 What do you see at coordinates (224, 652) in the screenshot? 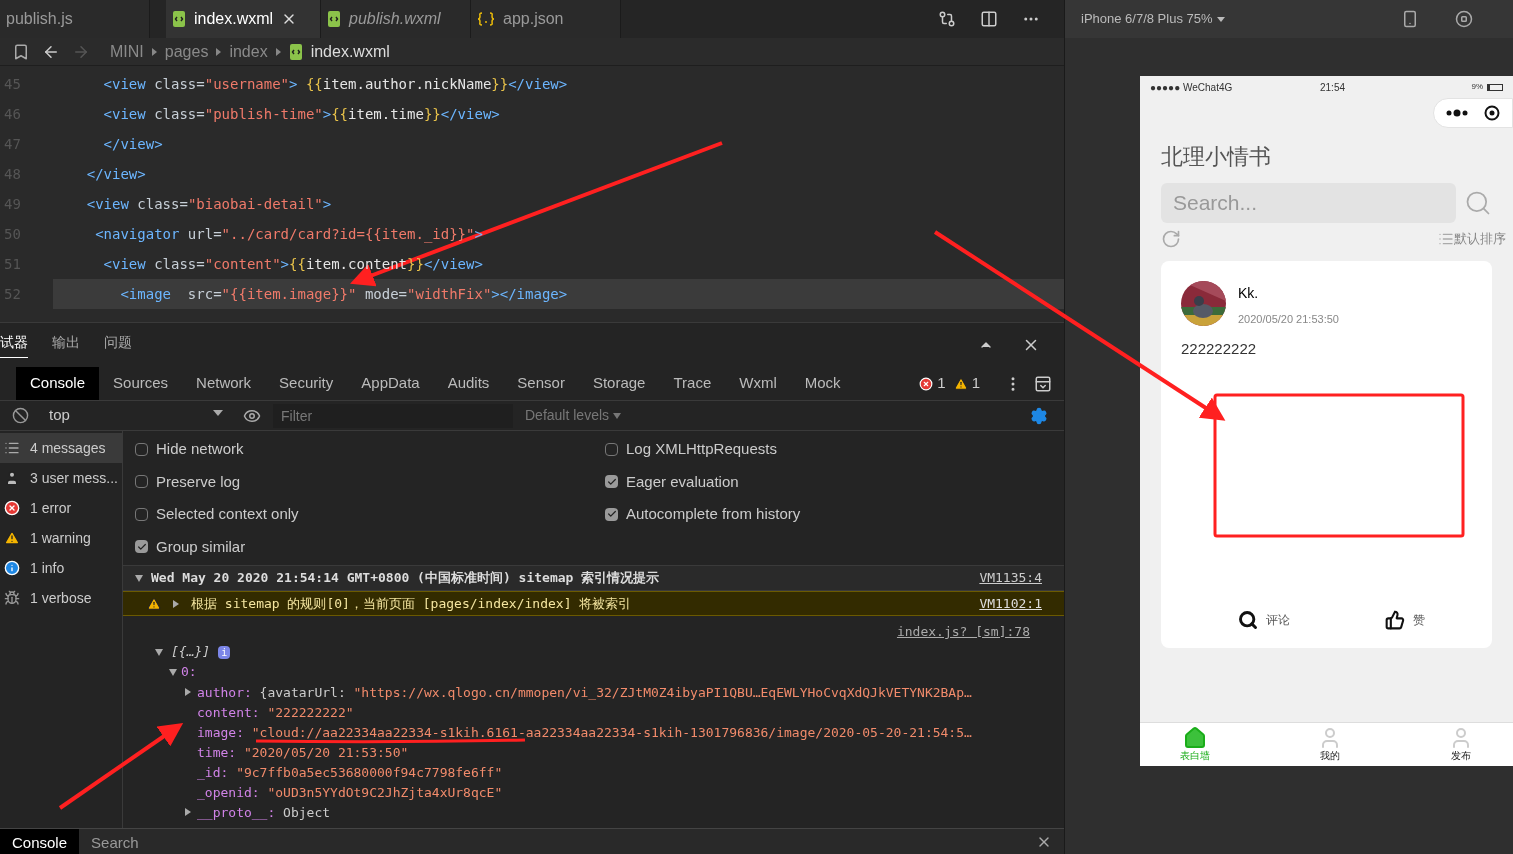
I see `info-badge: i` at bounding box center [224, 652].